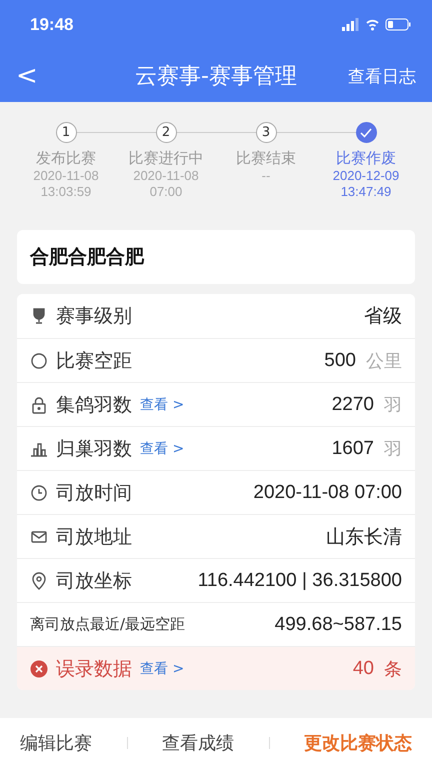  What do you see at coordinates (358, 743) in the screenshot?
I see `action-button: 更改比赛状态` at bounding box center [358, 743].